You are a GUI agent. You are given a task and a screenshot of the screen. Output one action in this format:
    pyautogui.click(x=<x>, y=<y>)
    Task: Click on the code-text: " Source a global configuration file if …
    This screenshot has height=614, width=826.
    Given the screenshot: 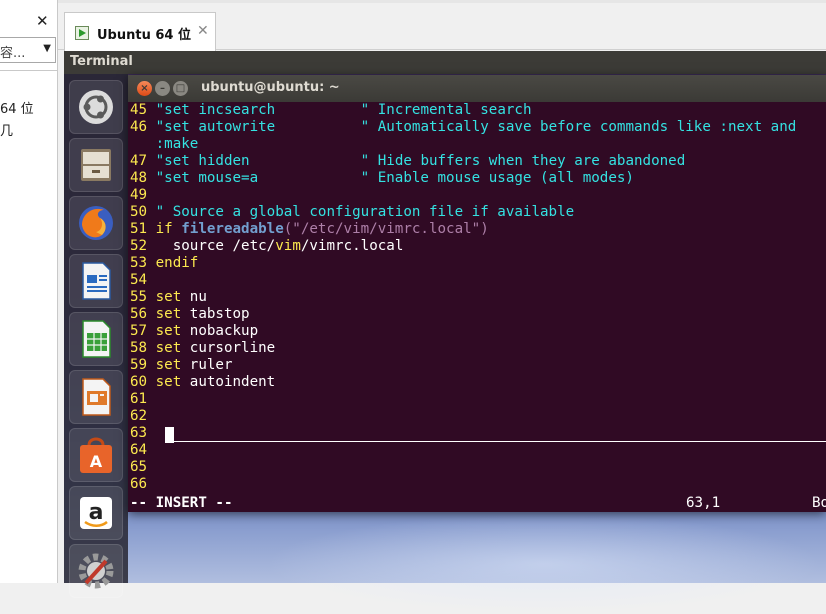 What is the action you would take?
    pyautogui.click(x=365, y=212)
    